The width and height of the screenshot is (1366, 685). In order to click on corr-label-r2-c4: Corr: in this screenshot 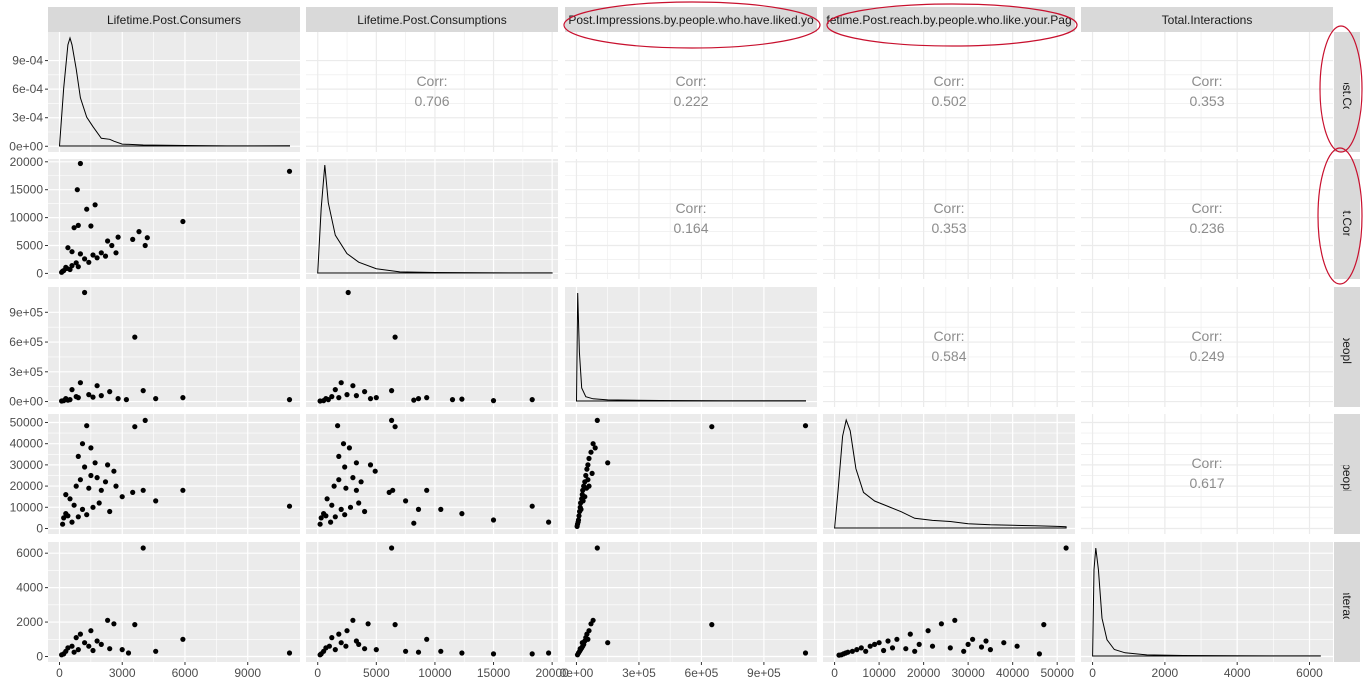, I will do `click(948, 208)`.